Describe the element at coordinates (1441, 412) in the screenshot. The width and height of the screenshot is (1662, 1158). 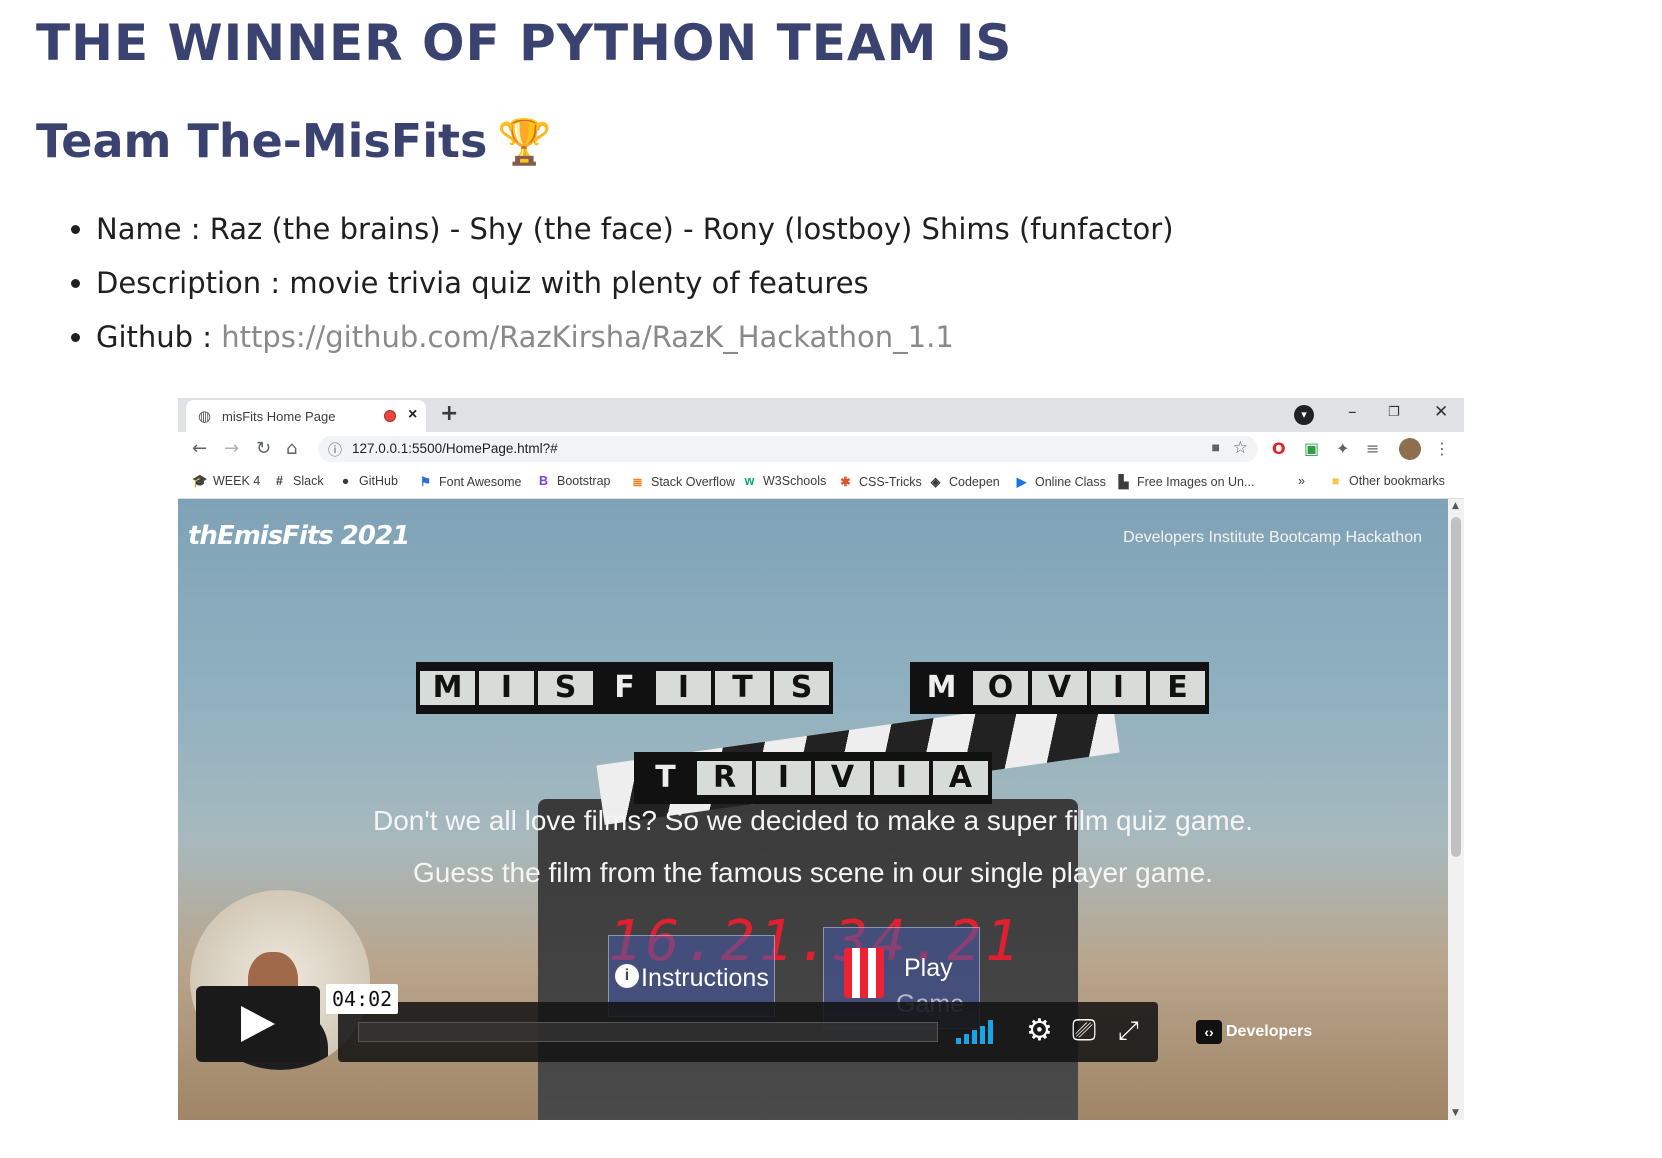
I see `window-close-icon: ✕` at that location.